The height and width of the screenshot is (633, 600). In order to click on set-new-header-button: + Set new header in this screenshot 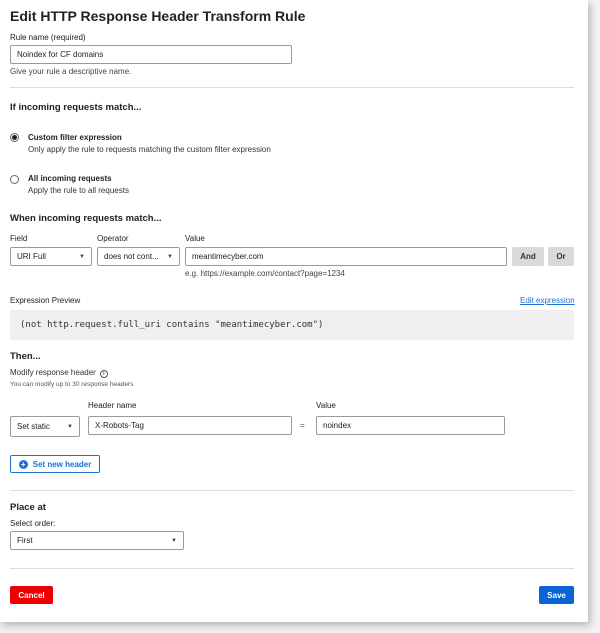, I will do `click(55, 464)`.